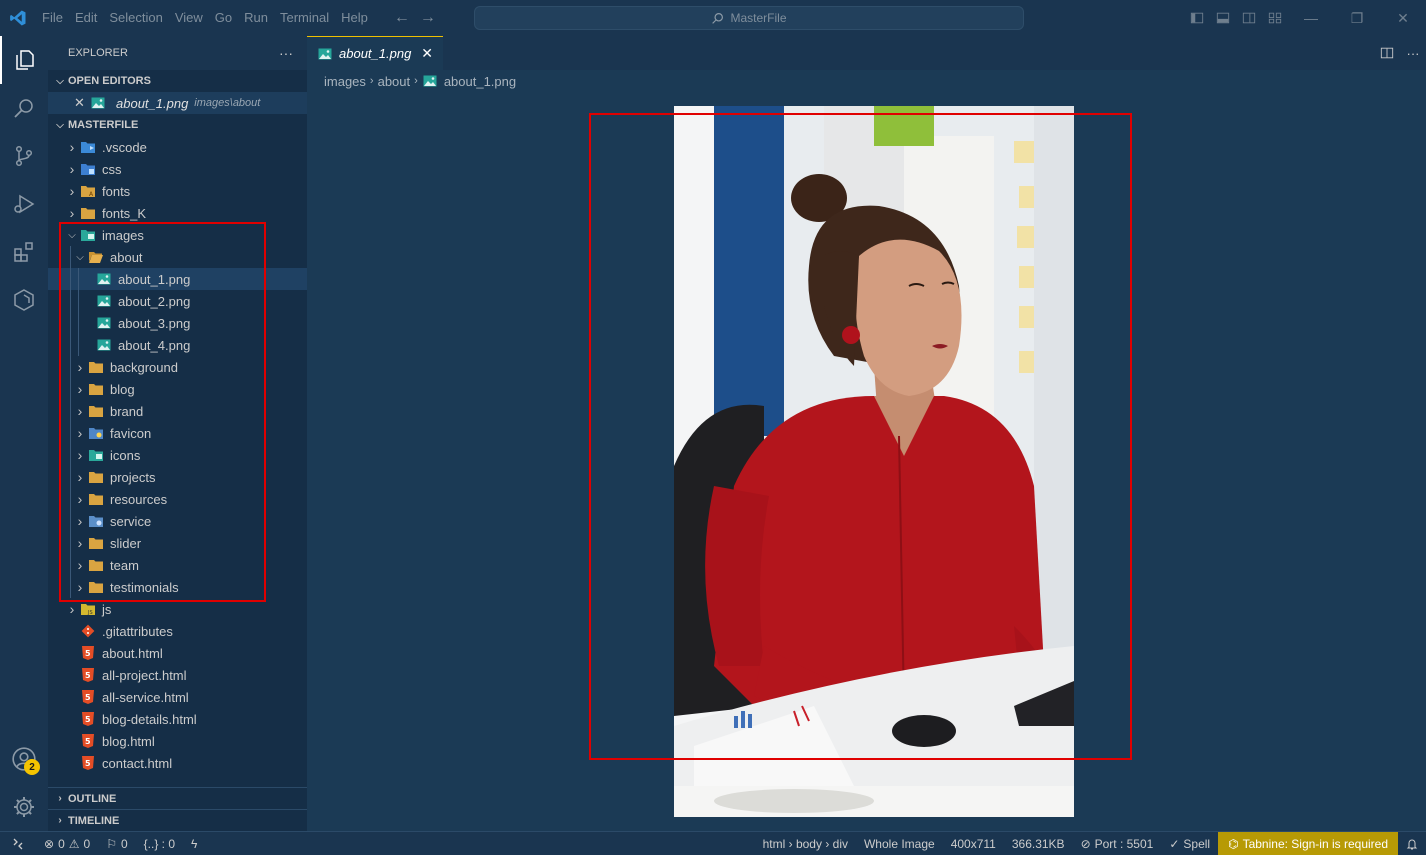 This screenshot has width=1426, height=855. I want to click on lightning-icon: ϟ, so click(194, 843).